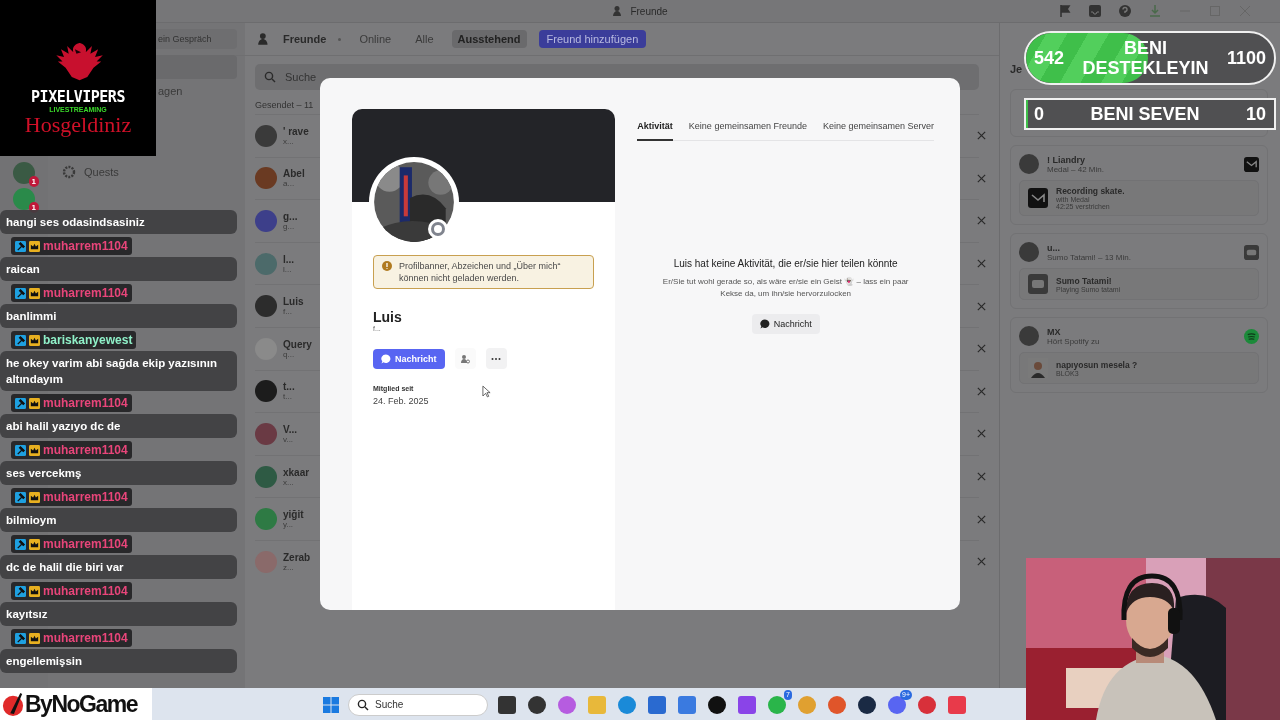 This screenshot has height=720, width=1280. What do you see at coordinates (1097, 364) in the screenshot?
I see `activity-title: napıyosun mesela ?` at bounding box center [1097, 364].